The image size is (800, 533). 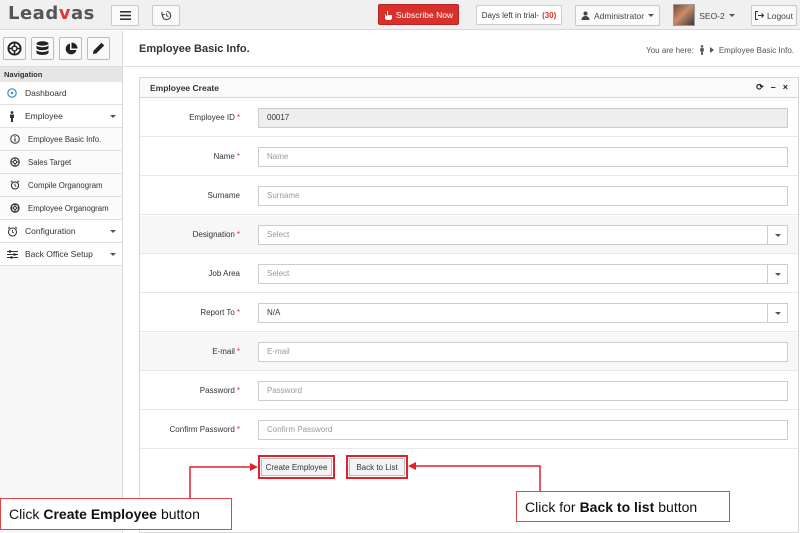 What do you see at coordinates (116, 514) in the screenshot?
I see `create-employee-callout: Click Create Employee button` at bounding box center [116, 514].